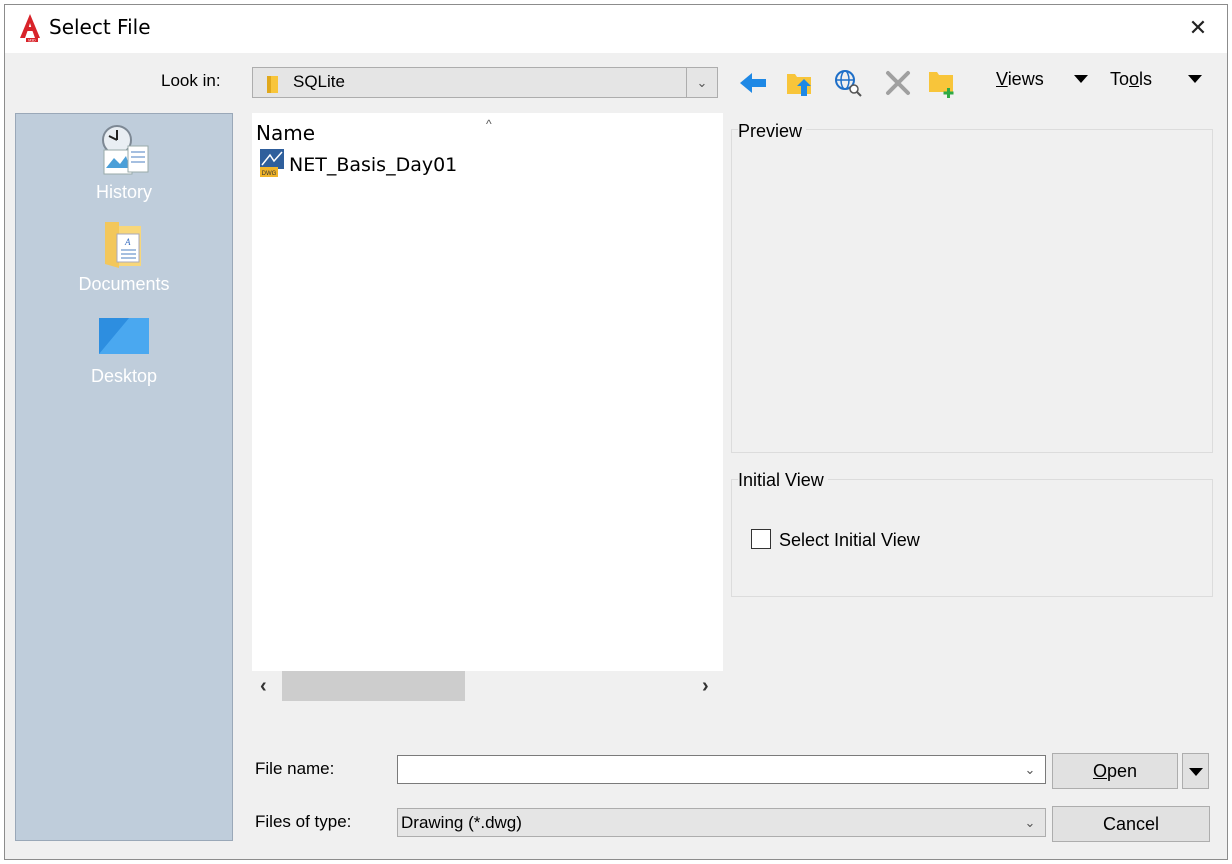  Describe the element at coordinates (489, 124) in the screenshot. I see `sort-ascending-icon: ^` at that location.